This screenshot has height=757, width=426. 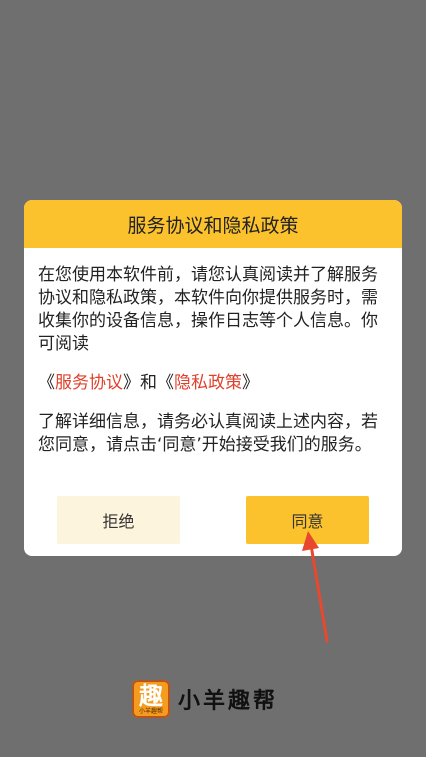 What do you see at coordinates (150, 711) in the screenshot?
I see `logo-subtext: 小羊趣帮` at bounding box center [150, 711].